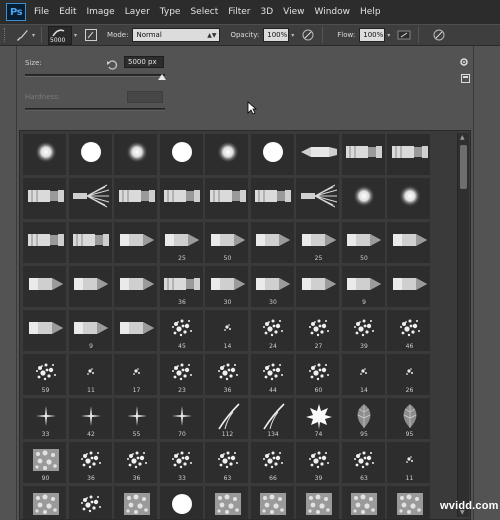 This screenshot has width=500, height=520. Describe the element at coordinates (44, 462) in the screenshot. I see `brush-preset-texture: 90` at that location.